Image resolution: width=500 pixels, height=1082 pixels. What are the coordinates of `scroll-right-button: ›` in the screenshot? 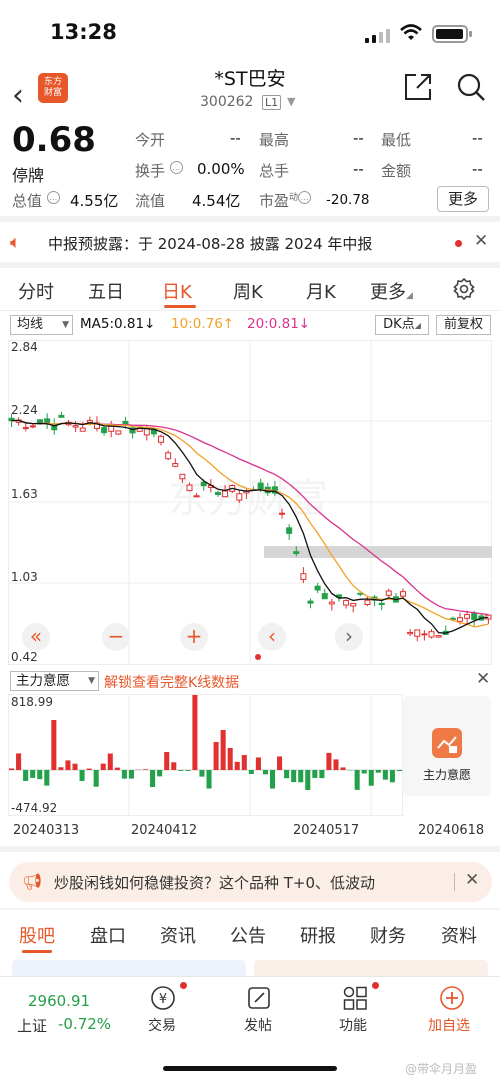 It's located at (349, 637).